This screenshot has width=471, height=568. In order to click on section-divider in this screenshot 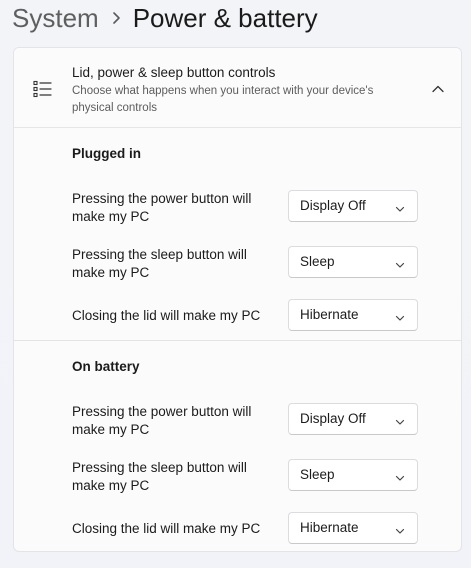, I will do `click(237, 340)`.